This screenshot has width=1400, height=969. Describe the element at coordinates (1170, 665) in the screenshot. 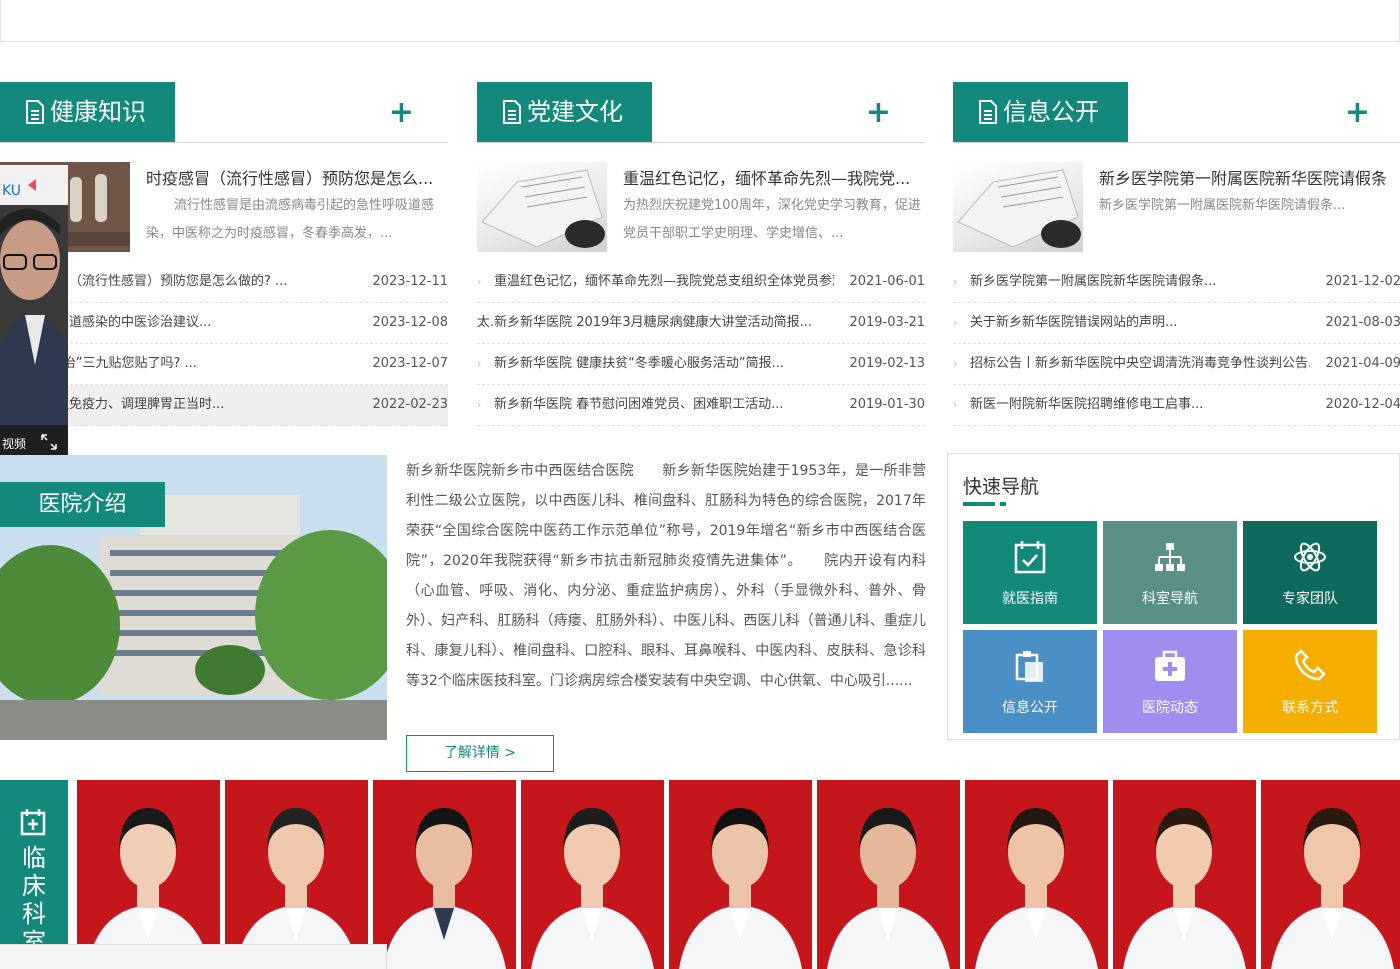

I see `medkit-icon` at that location.